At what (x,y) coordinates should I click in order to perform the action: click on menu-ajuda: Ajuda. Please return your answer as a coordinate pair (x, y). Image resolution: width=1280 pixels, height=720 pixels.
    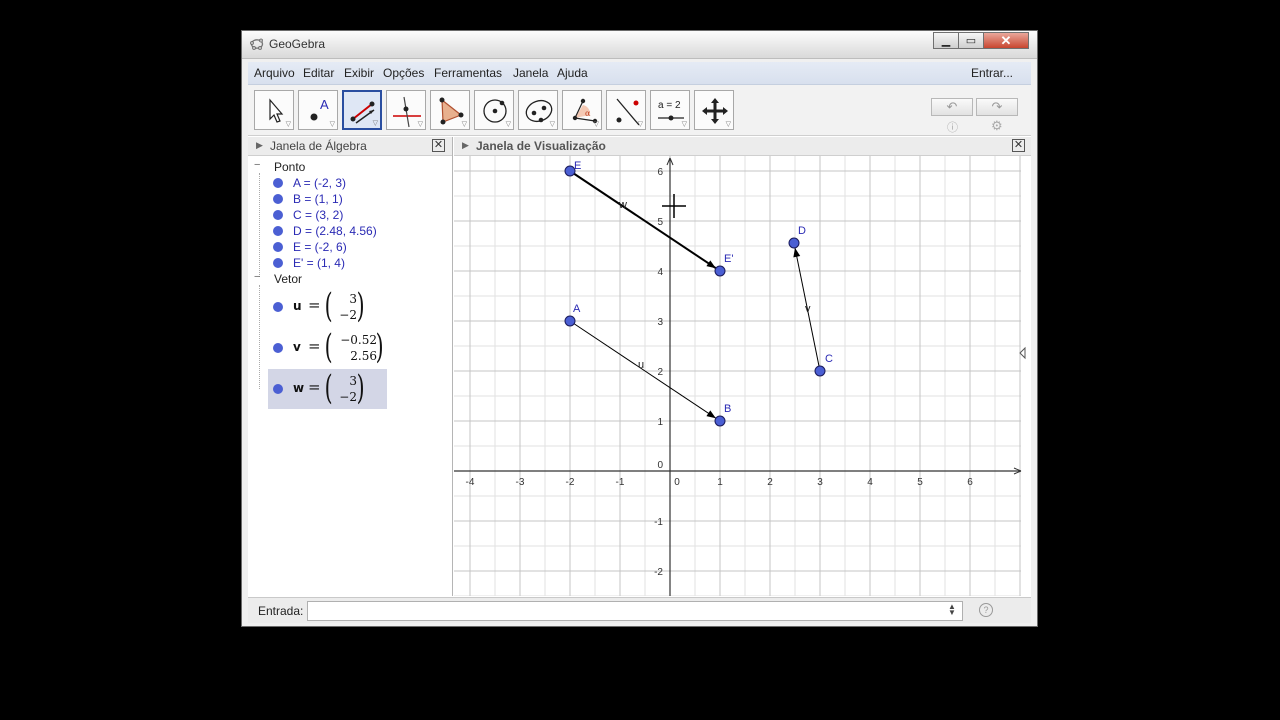
    Looking at the image, I should click on (572, 73).